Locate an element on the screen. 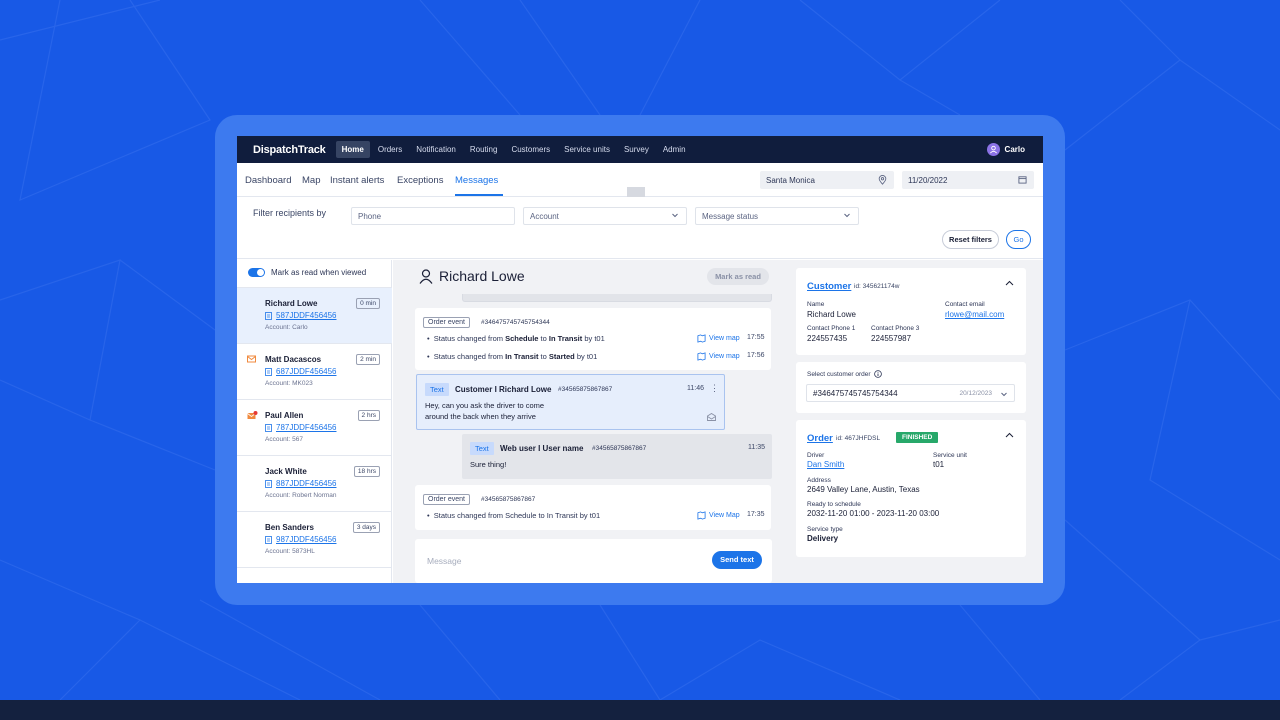 Image resolution: width=1280 pixels, height=720 pixels. nav-customers: Customers is located at coordinates (530, 149).